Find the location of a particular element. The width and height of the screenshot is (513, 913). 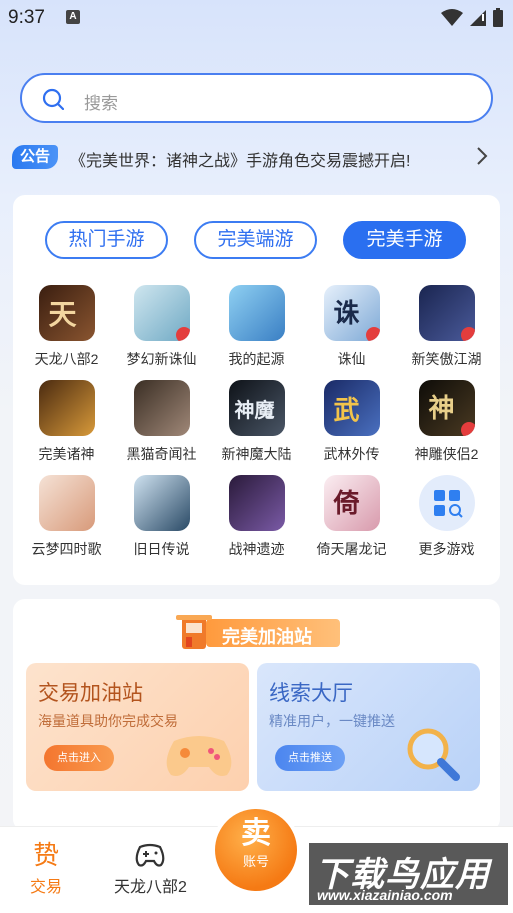

search-placeholder: 搜索 is located at coordinates (101, 103).